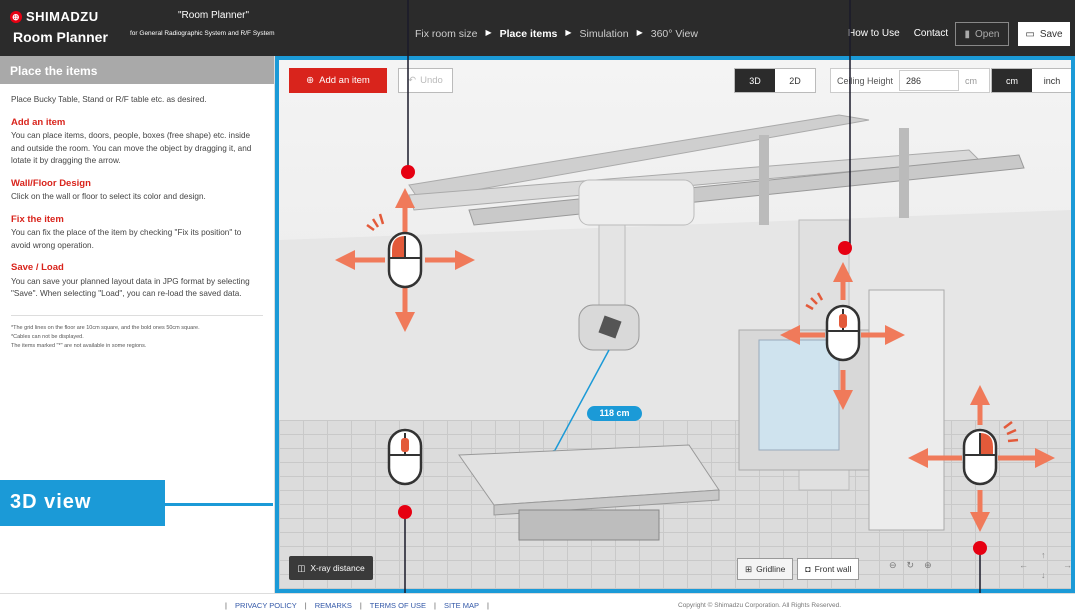  I want to click on remarks-link: REMARKS, so click(333, 605).